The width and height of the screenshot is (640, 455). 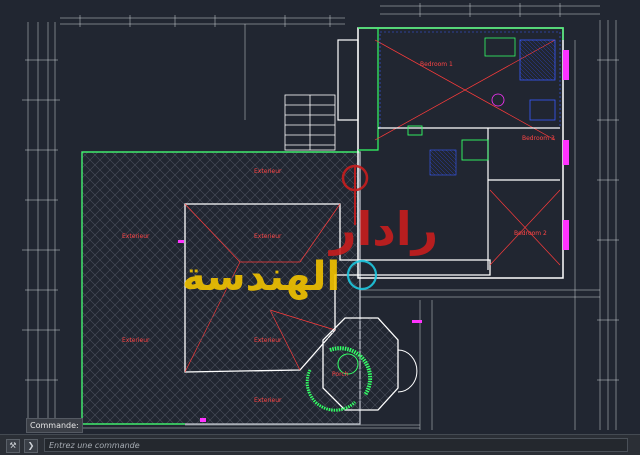 I want to click on command-prompt-label: Commande:, so click(x=54, y=425).